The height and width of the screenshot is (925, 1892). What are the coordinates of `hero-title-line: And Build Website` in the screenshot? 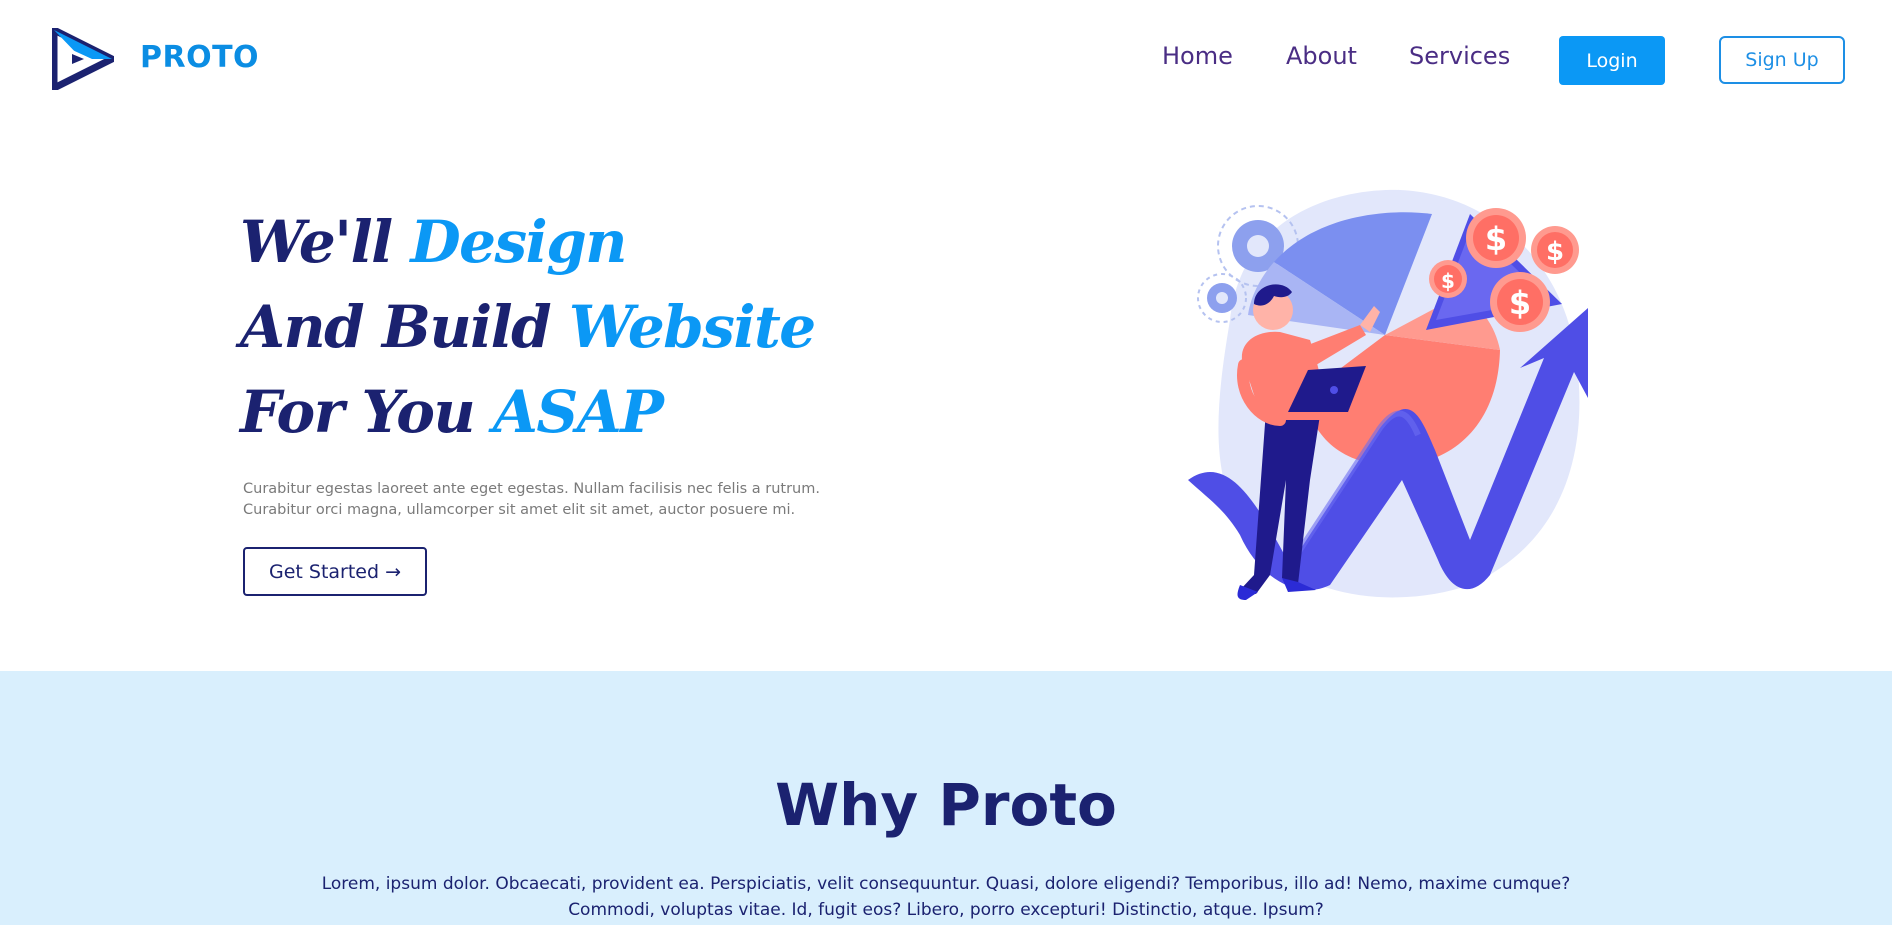 It's located at (528, 327).